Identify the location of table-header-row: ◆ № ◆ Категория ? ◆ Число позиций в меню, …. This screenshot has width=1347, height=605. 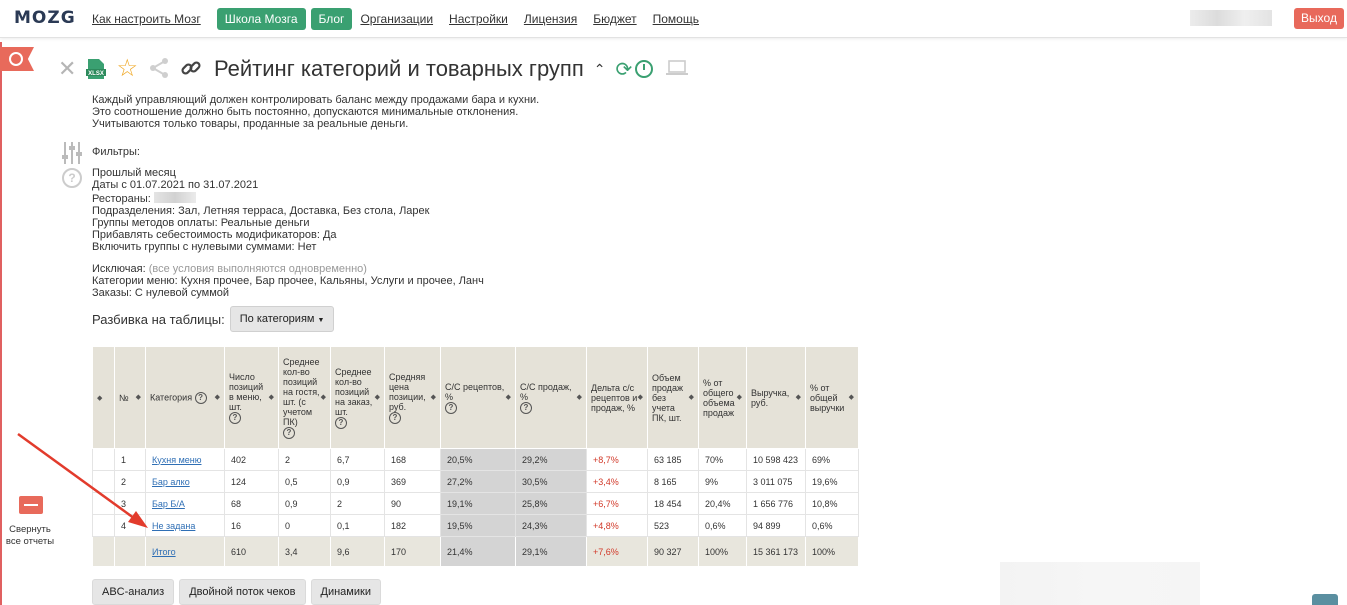
(475, 397).